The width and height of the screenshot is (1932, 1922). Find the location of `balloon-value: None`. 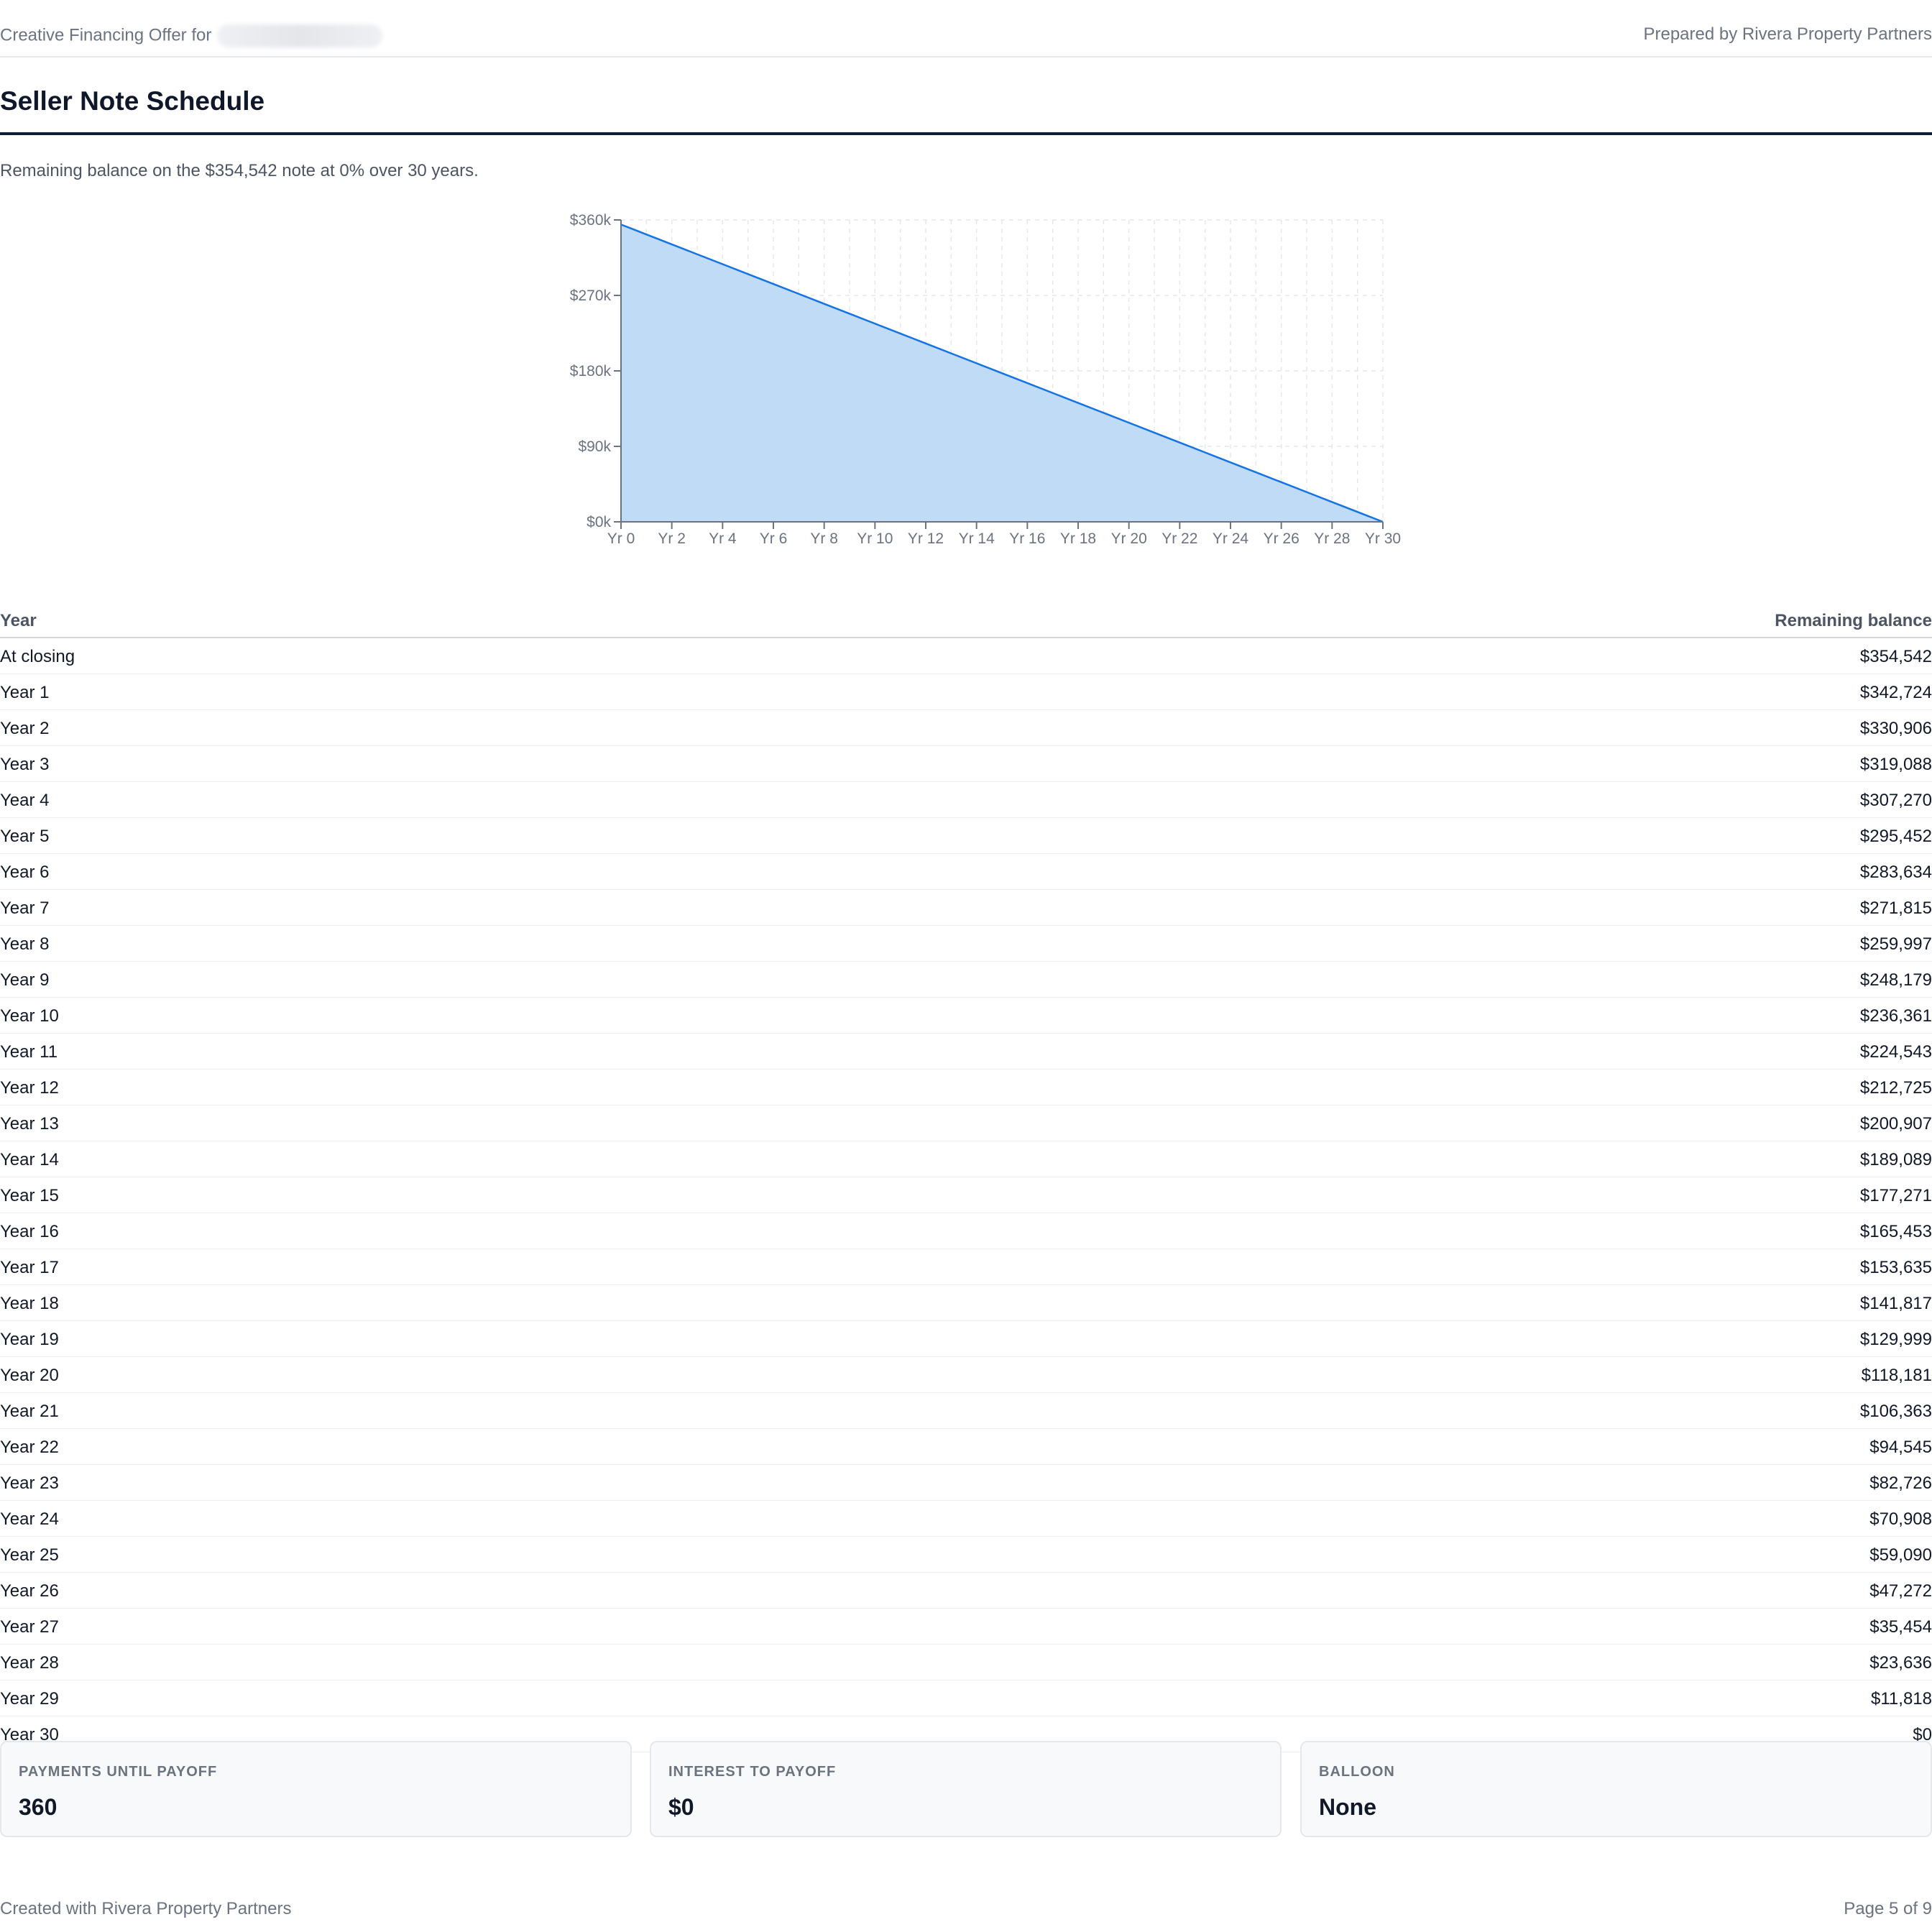

balloon-value: None is located at coordinates (1347, 1807).